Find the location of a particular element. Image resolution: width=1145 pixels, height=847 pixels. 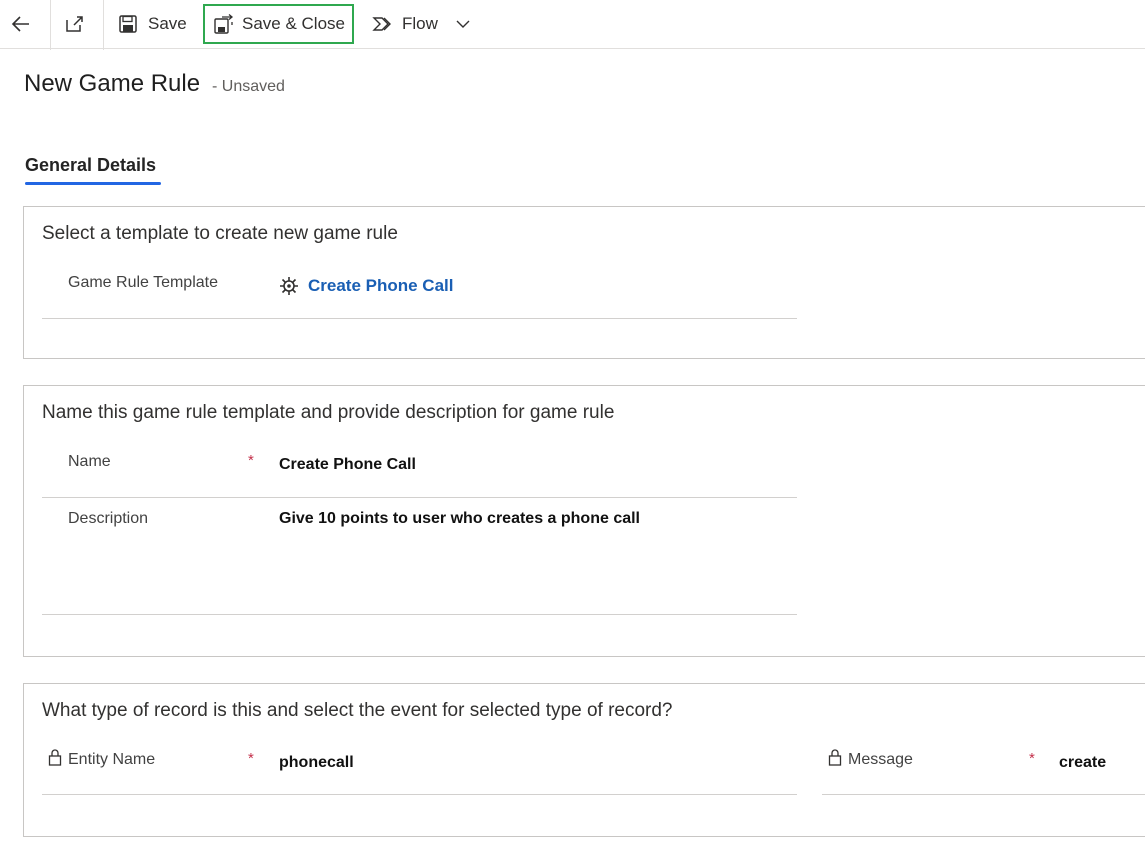

chevron-down-icon is located at coordinates (463, 24).